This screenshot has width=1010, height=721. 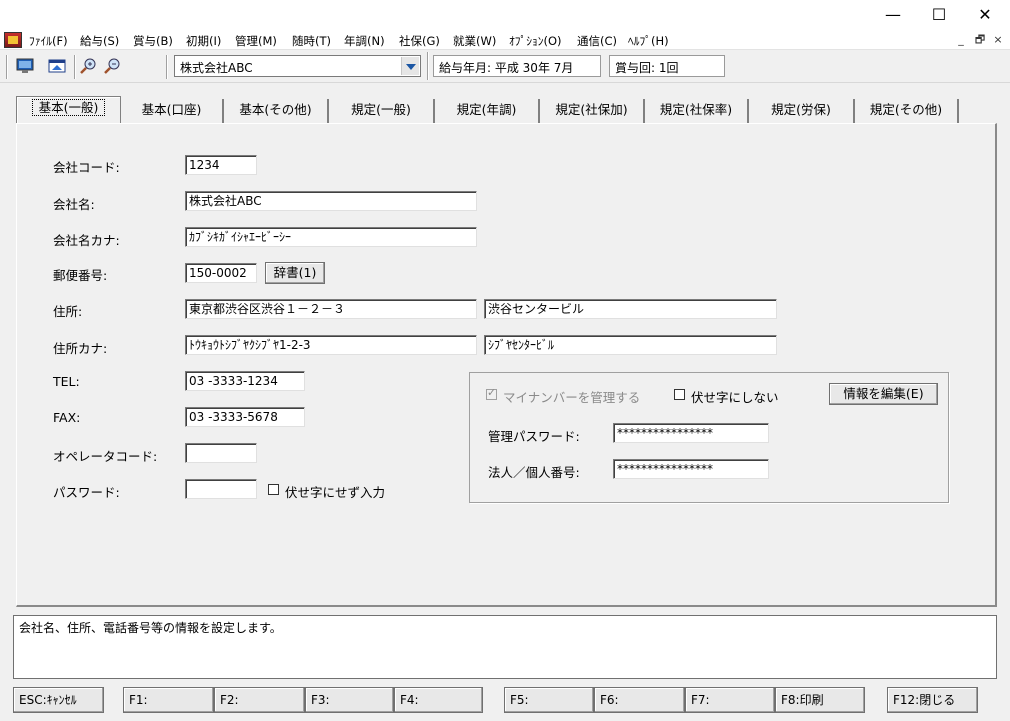 I want to click on tel-input: 03 -3333-1234, so click(x=245, y=381).